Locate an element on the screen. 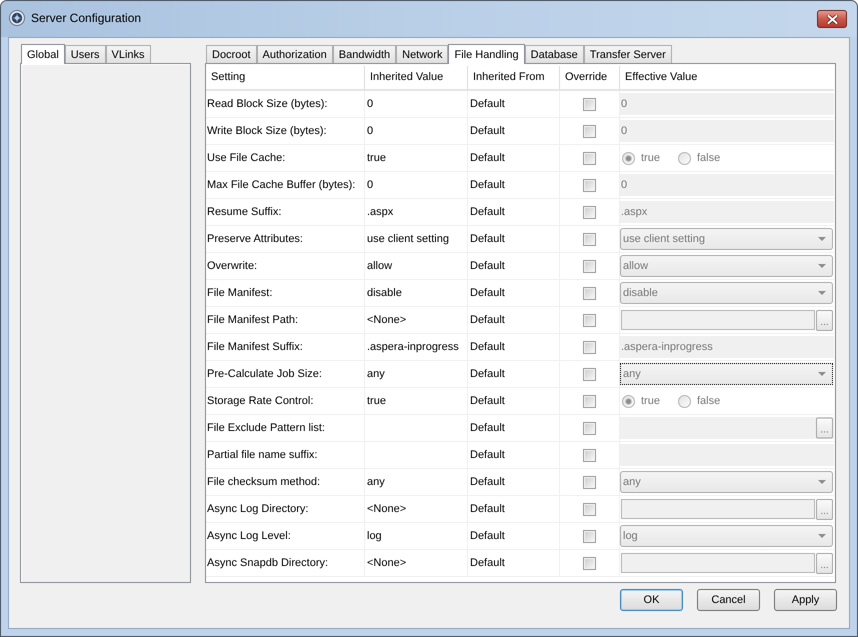  inherited-value: 0 is located at coordinates (370, 185).